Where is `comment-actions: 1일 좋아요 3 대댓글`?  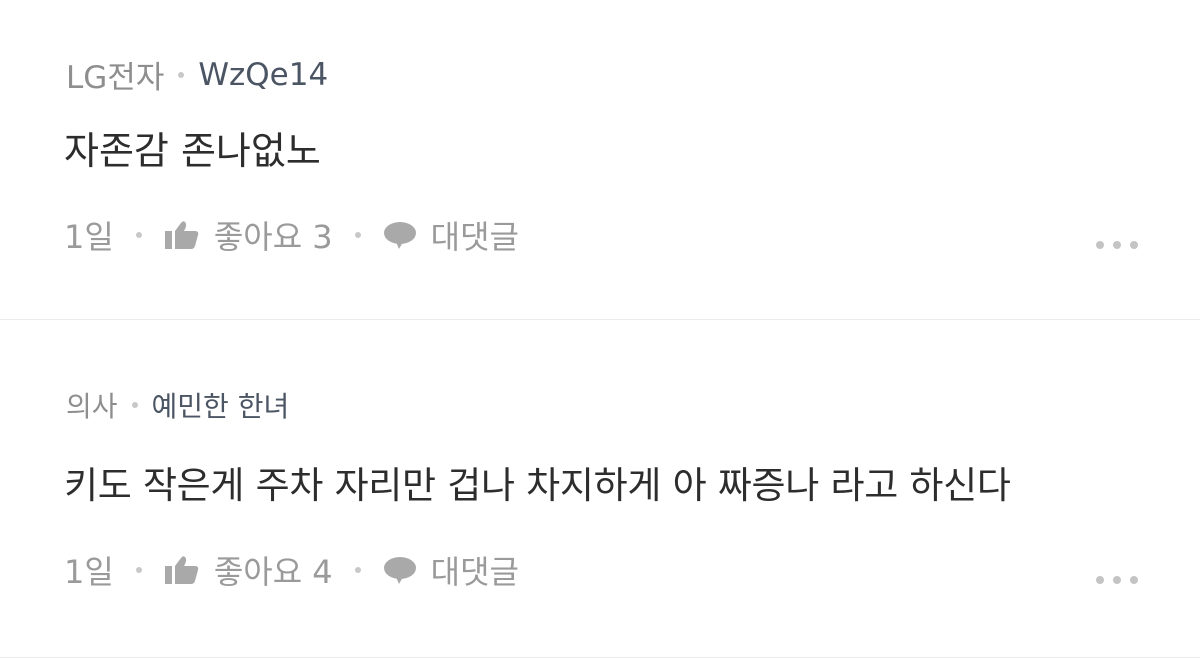 comment-actions: 1일 좋아요 3 대댓글 is located at coordinates (291, 235).